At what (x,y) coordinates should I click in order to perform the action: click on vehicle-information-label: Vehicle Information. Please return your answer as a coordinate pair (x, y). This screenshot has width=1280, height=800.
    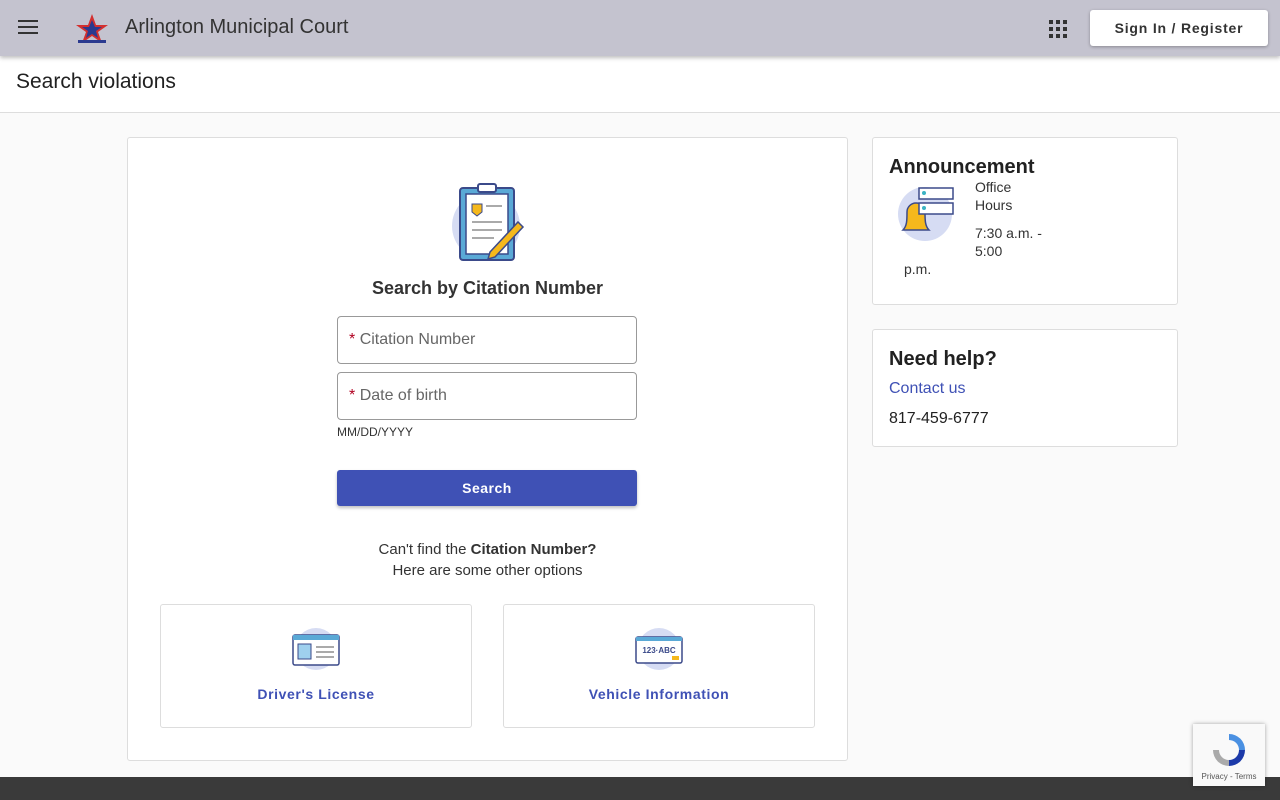
    Looking at the image, I should click on (659, 694).